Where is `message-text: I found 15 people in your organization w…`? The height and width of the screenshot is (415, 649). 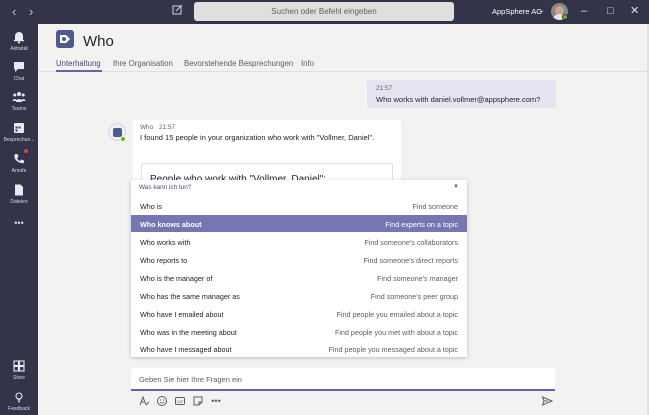
message-text: I found 15 people in your organization w… is located at coordinates (257, 137).